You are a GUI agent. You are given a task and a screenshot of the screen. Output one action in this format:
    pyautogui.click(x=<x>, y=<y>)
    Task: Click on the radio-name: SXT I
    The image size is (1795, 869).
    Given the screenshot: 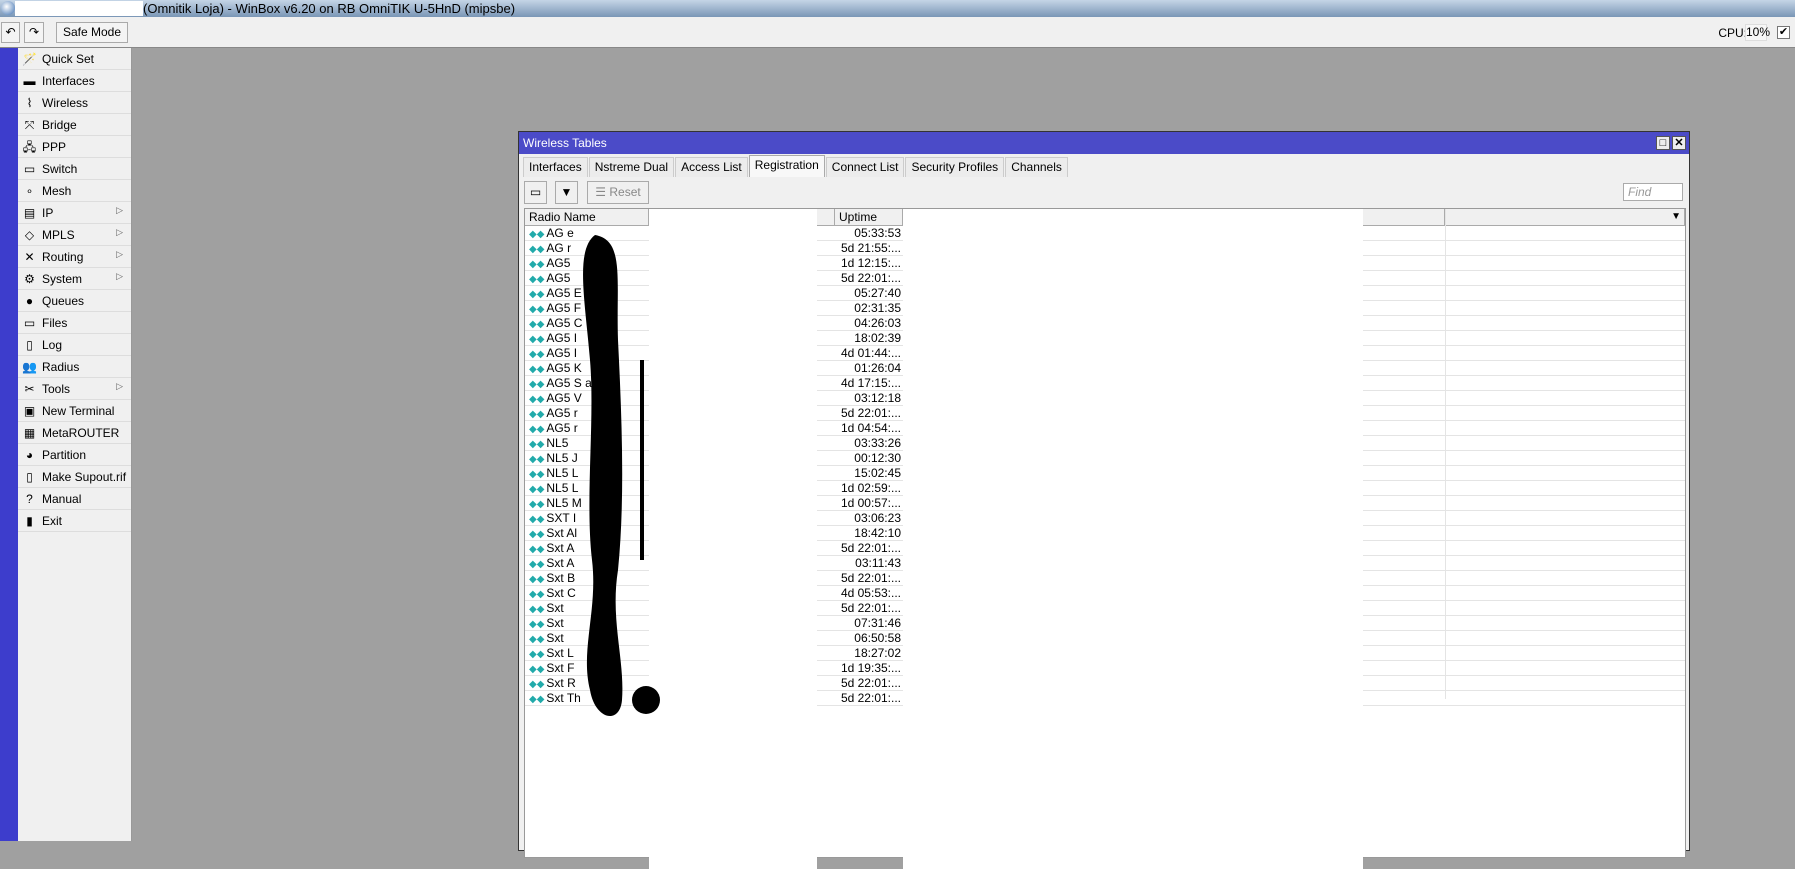 What is the action you would take?
    pyautogui.click(x=561, y=518)
    